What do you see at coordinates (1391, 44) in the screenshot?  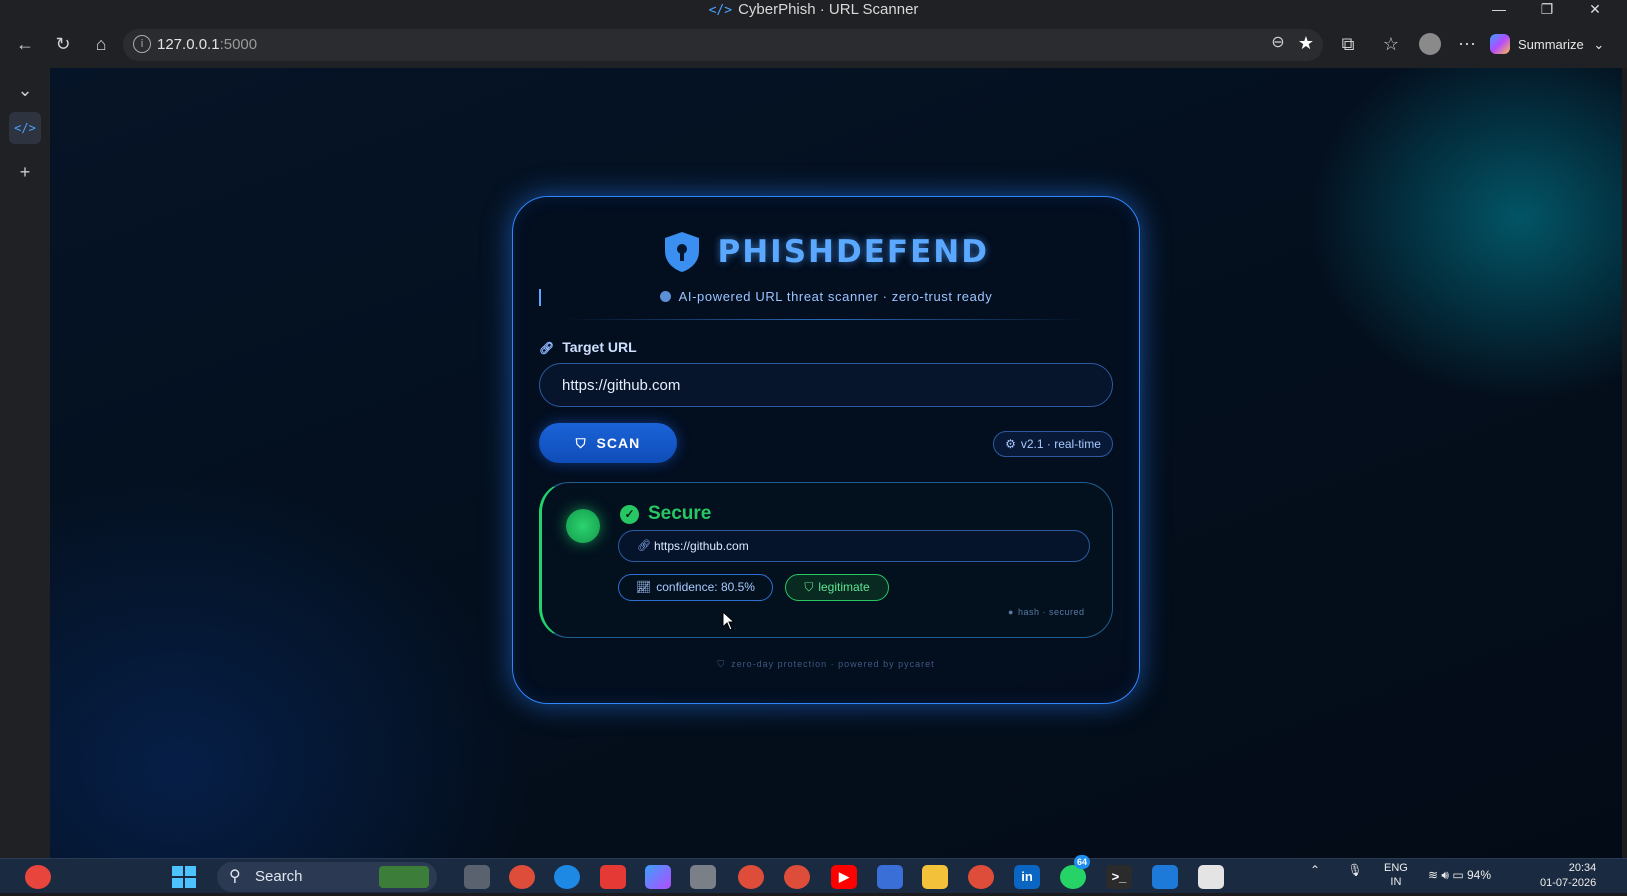 I see `favorites-icon: ☆` at bounding box center [1391, 44].